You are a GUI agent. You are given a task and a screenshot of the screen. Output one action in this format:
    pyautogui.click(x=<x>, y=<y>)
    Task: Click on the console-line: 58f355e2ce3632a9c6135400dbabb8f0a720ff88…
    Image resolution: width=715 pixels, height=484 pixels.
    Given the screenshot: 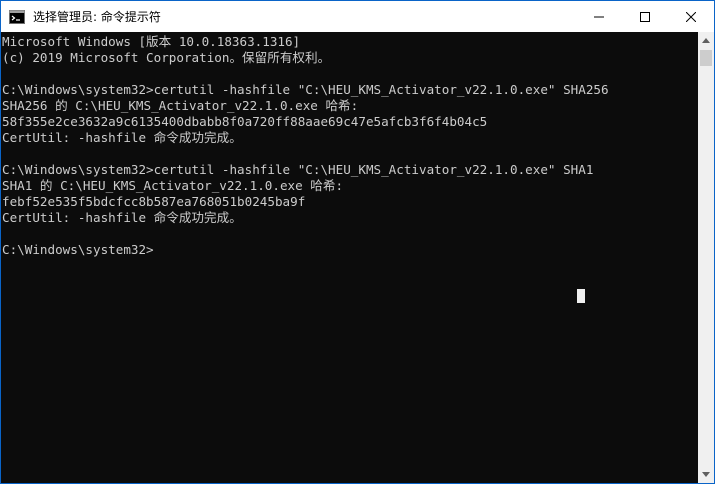 What is the action you would take?
    pyautogui.click(x=245, y=121)
    